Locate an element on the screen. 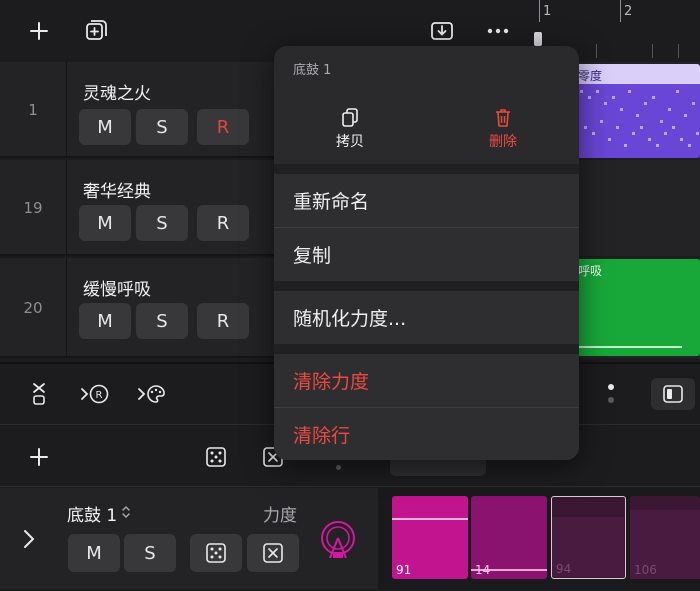  menu-item-duplicate: 复制 is located at coordinates (426, 254).